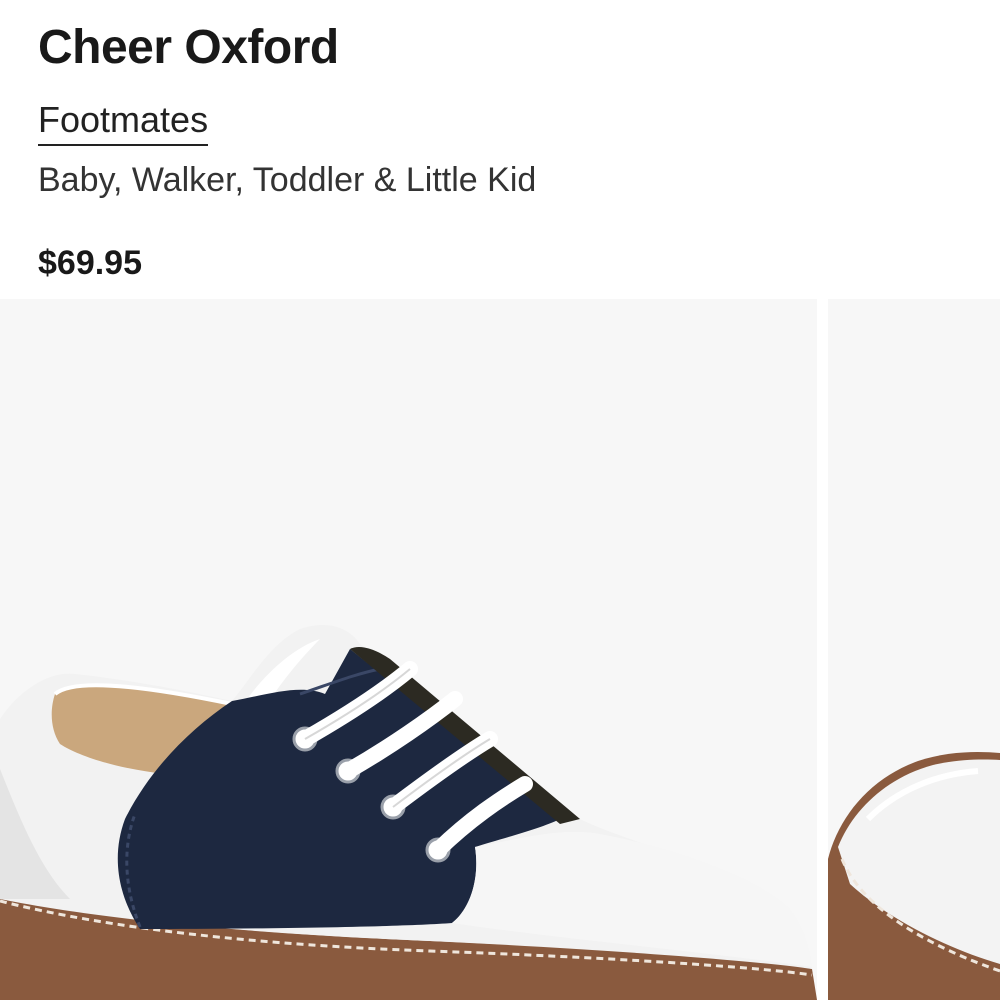 This screenshot has width=1000, height=1000. What do you see at coordinates (123, 121) in the screenshot?
I see `brand-link: Footmates` at bounding box center [123, 121].